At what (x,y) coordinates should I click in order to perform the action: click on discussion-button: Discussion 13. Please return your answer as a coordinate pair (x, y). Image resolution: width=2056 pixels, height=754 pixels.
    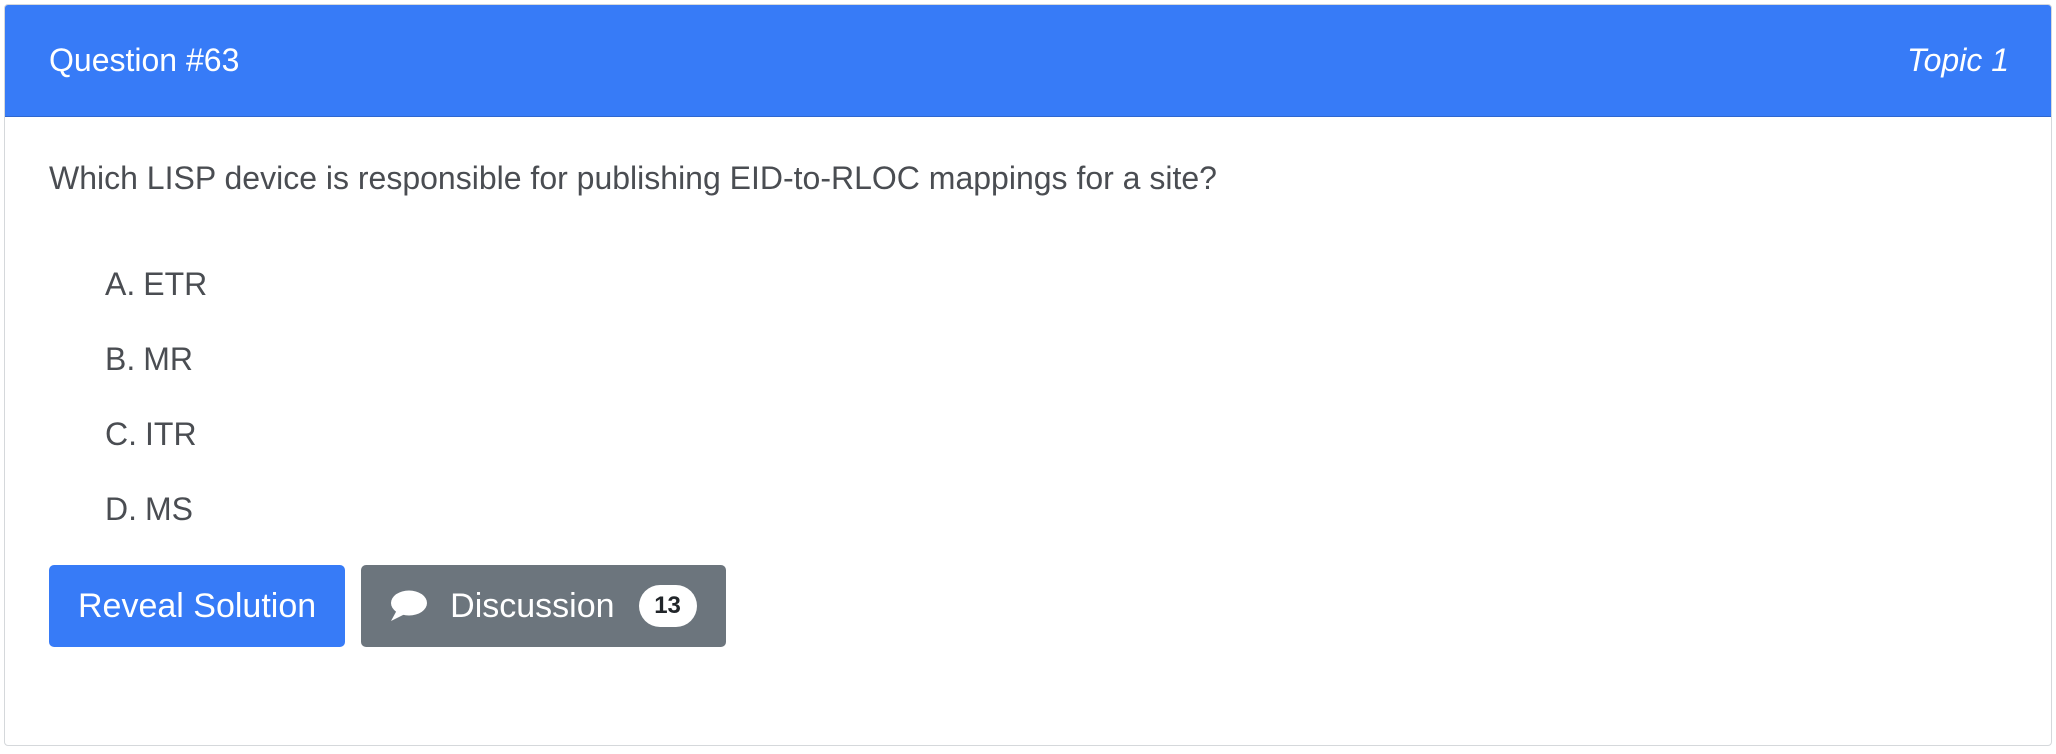
    Looking at the image, I should click on (543, 606).